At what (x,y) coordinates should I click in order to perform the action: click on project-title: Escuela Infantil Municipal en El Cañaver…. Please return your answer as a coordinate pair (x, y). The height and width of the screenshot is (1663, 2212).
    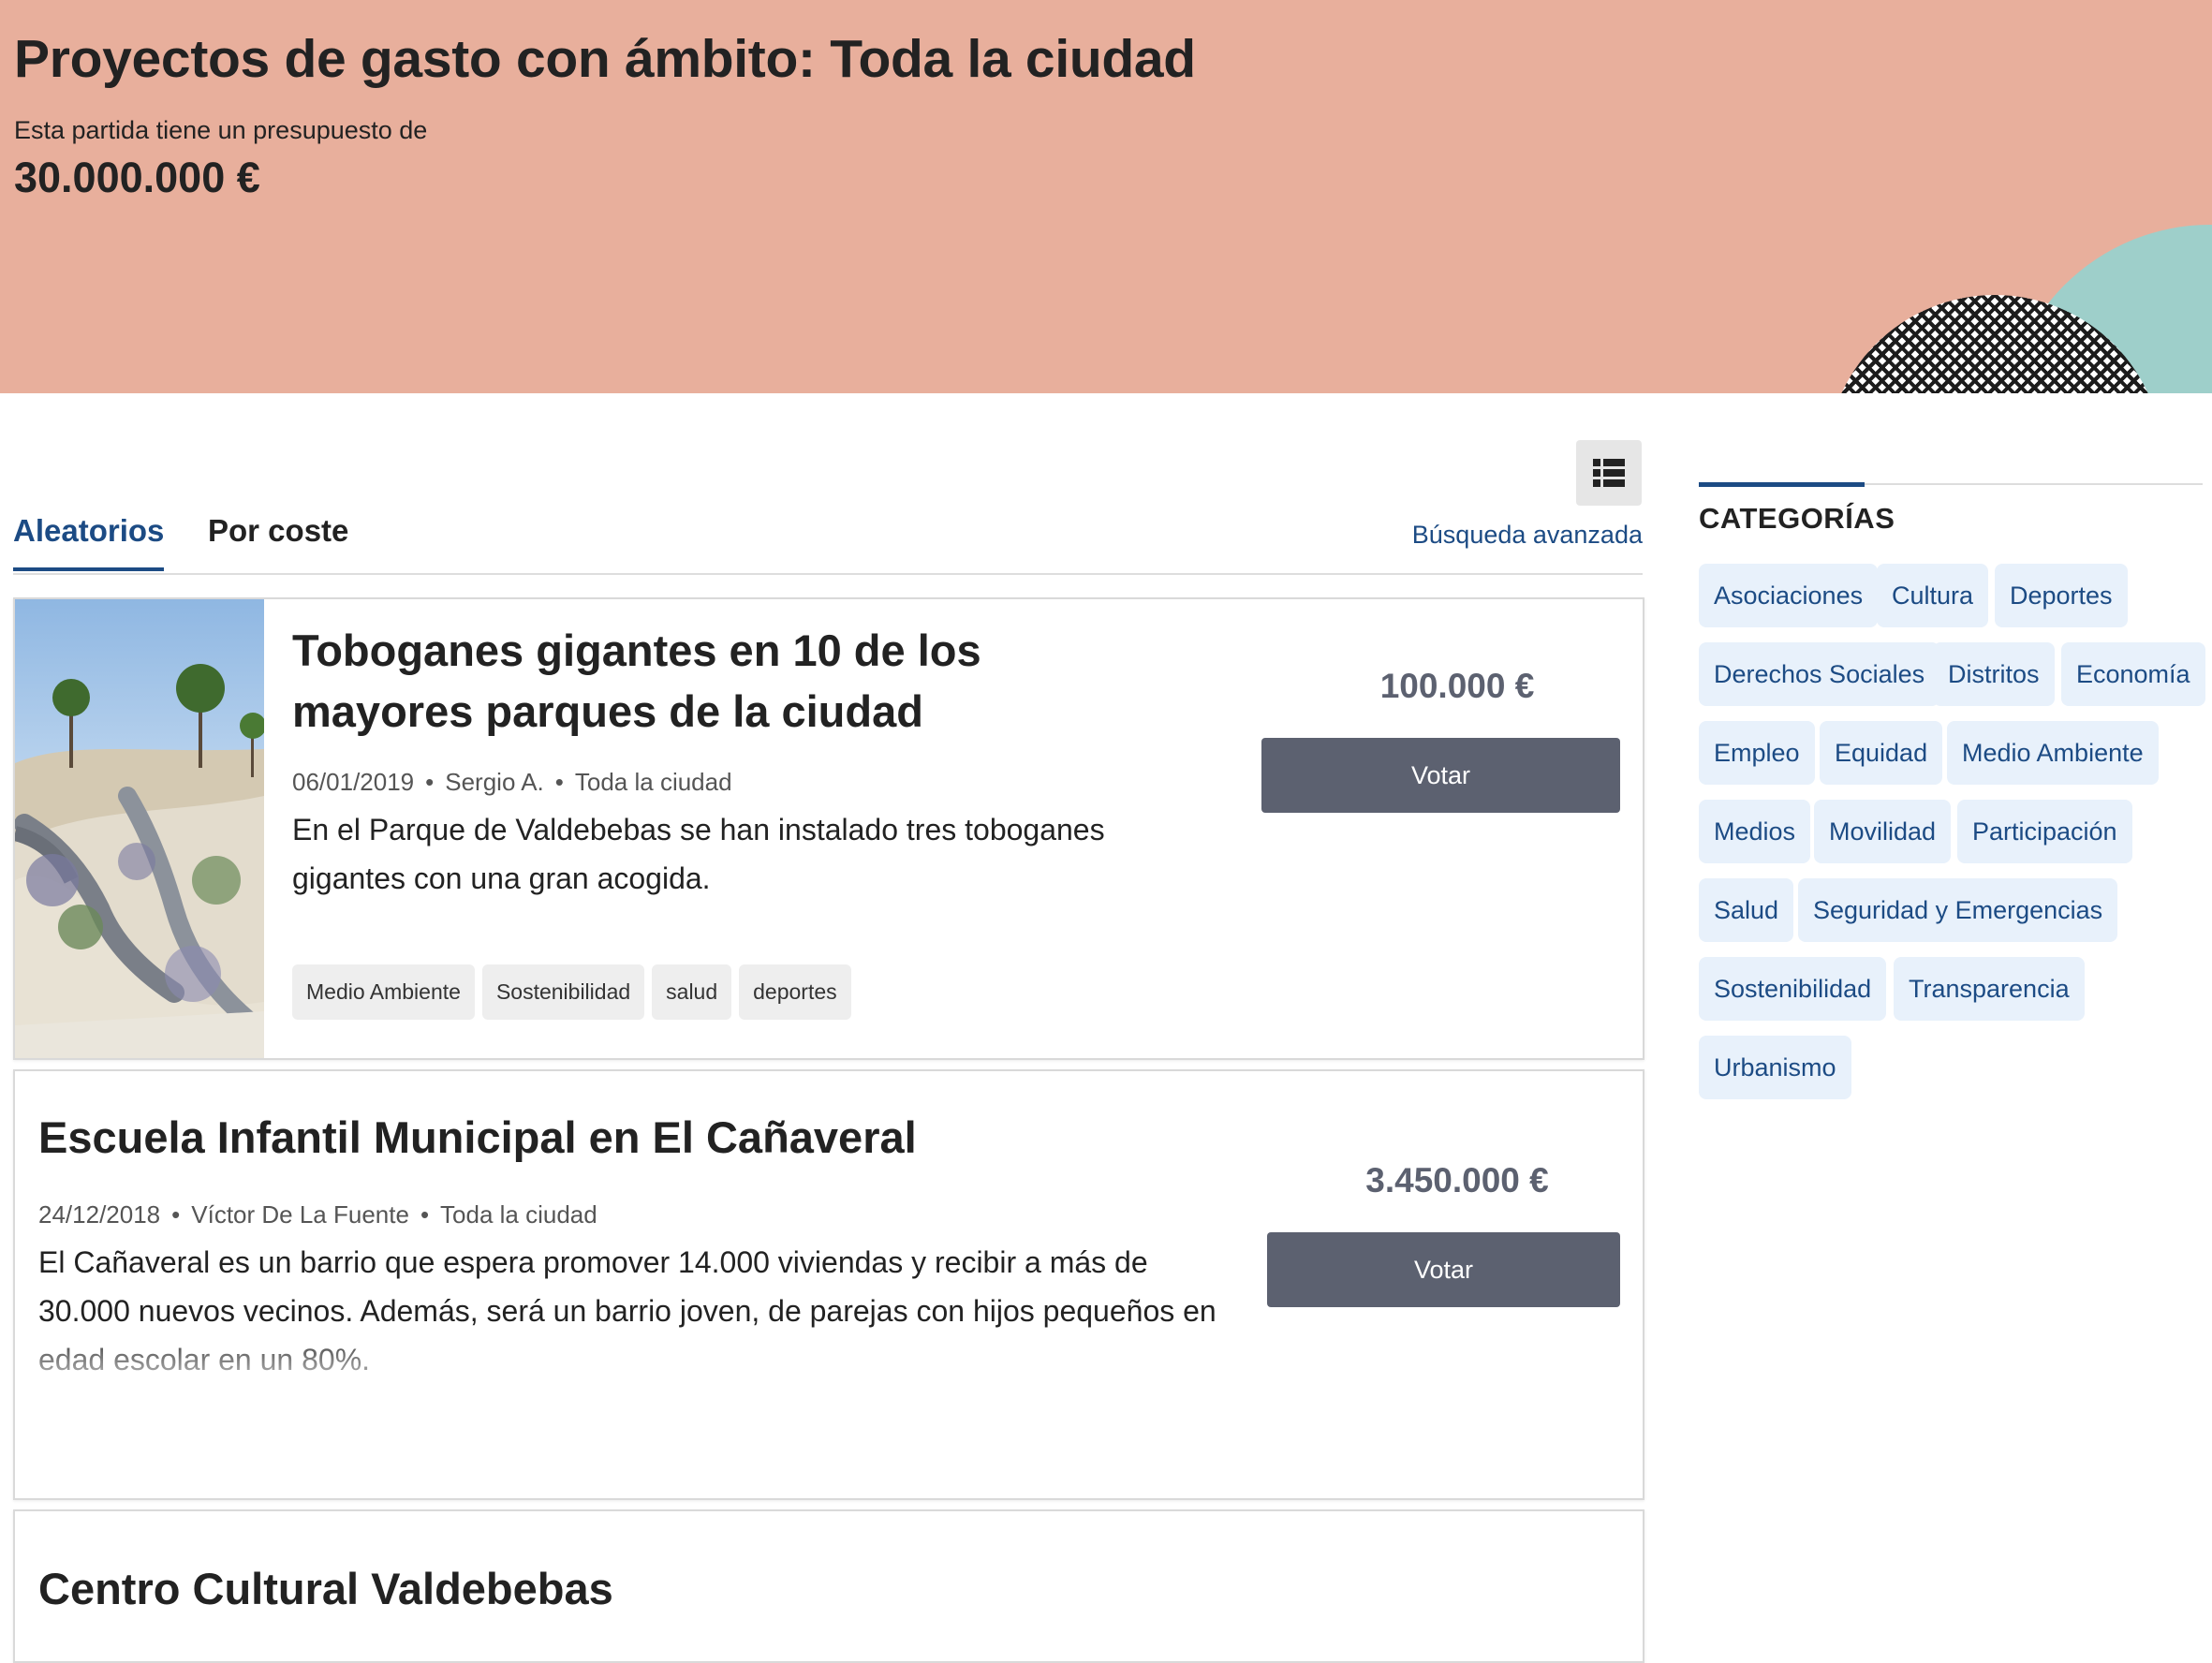
    Looking at the image, I should click on (600, 1137).